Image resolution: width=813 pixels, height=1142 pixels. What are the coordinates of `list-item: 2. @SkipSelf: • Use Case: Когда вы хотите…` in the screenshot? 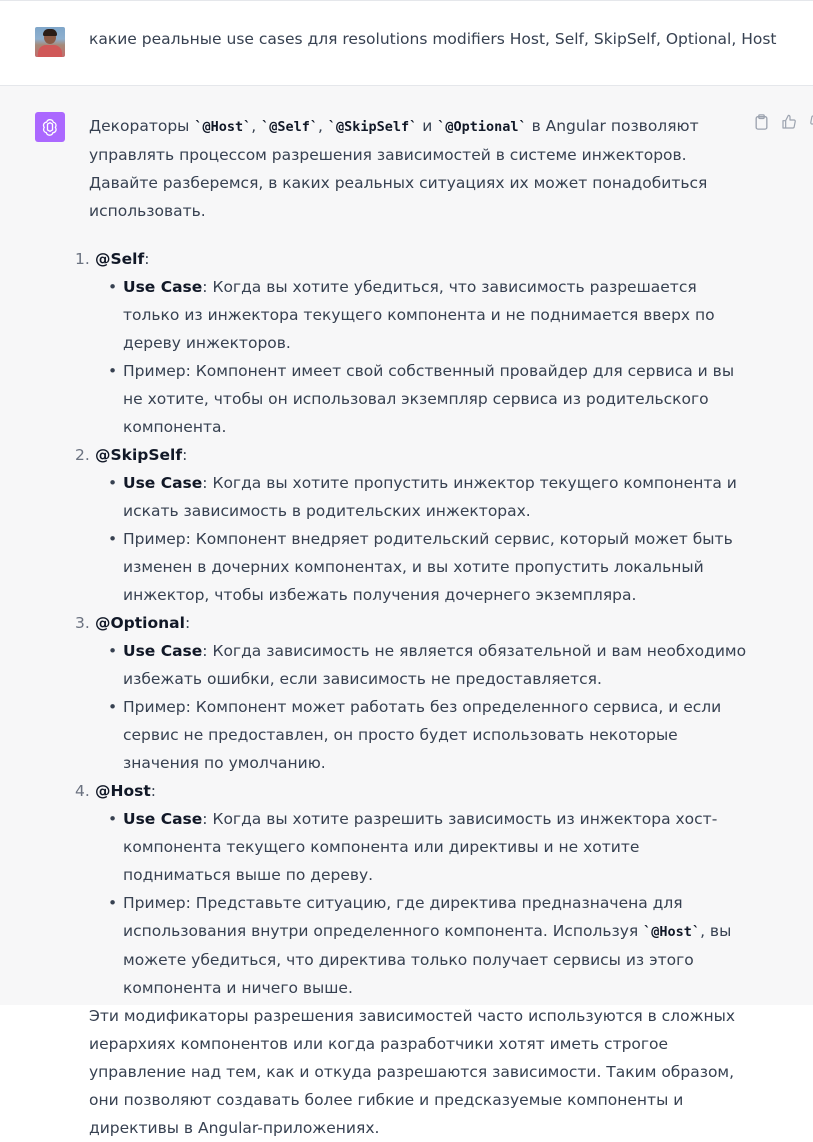 It's located at (412, 525).